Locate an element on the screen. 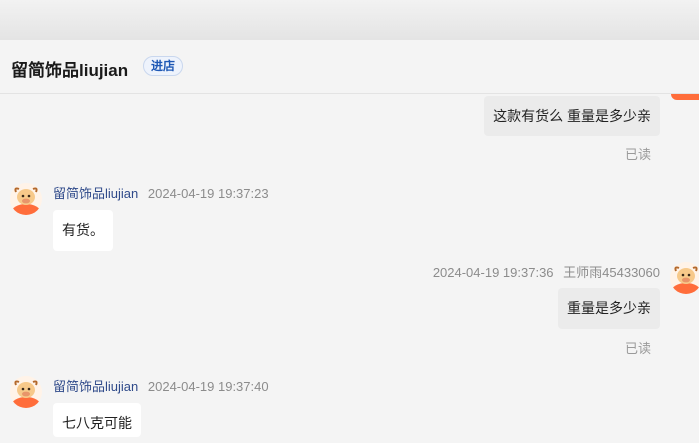 The image size is (699, 443). message-meta: 2024-04-19 19:37:36 王师雨45433060 is located at coordinates (546, 271).